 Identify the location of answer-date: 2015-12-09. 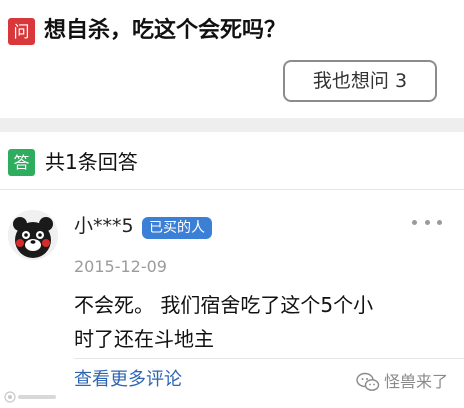
(120, 266).